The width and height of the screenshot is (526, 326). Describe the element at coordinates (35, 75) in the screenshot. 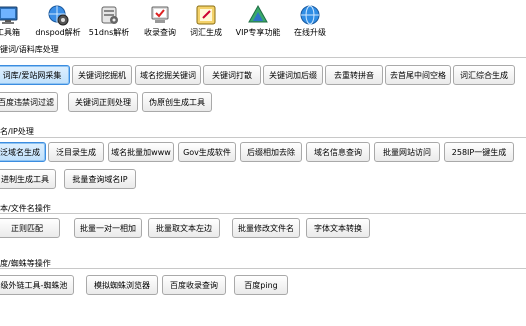

I see `keyword-lib-collect-button: 词库/爱站网采集` at that location.